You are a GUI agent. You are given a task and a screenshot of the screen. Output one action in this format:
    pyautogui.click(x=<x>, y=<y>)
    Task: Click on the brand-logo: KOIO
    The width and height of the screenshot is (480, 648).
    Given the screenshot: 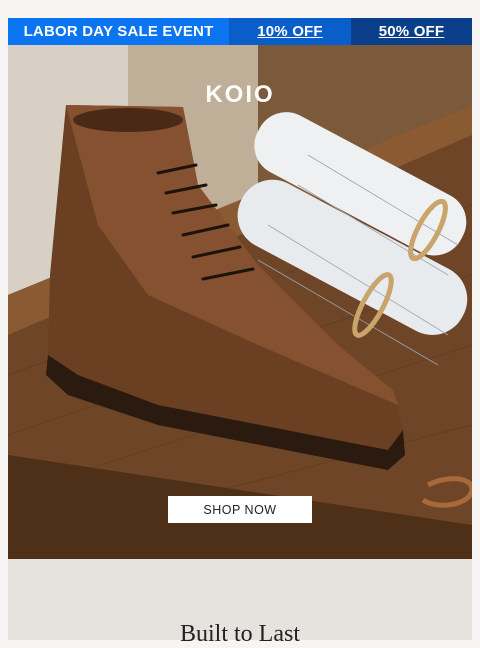 What is the action you would take?
    pyautogui.click(x=240, y=95)
    